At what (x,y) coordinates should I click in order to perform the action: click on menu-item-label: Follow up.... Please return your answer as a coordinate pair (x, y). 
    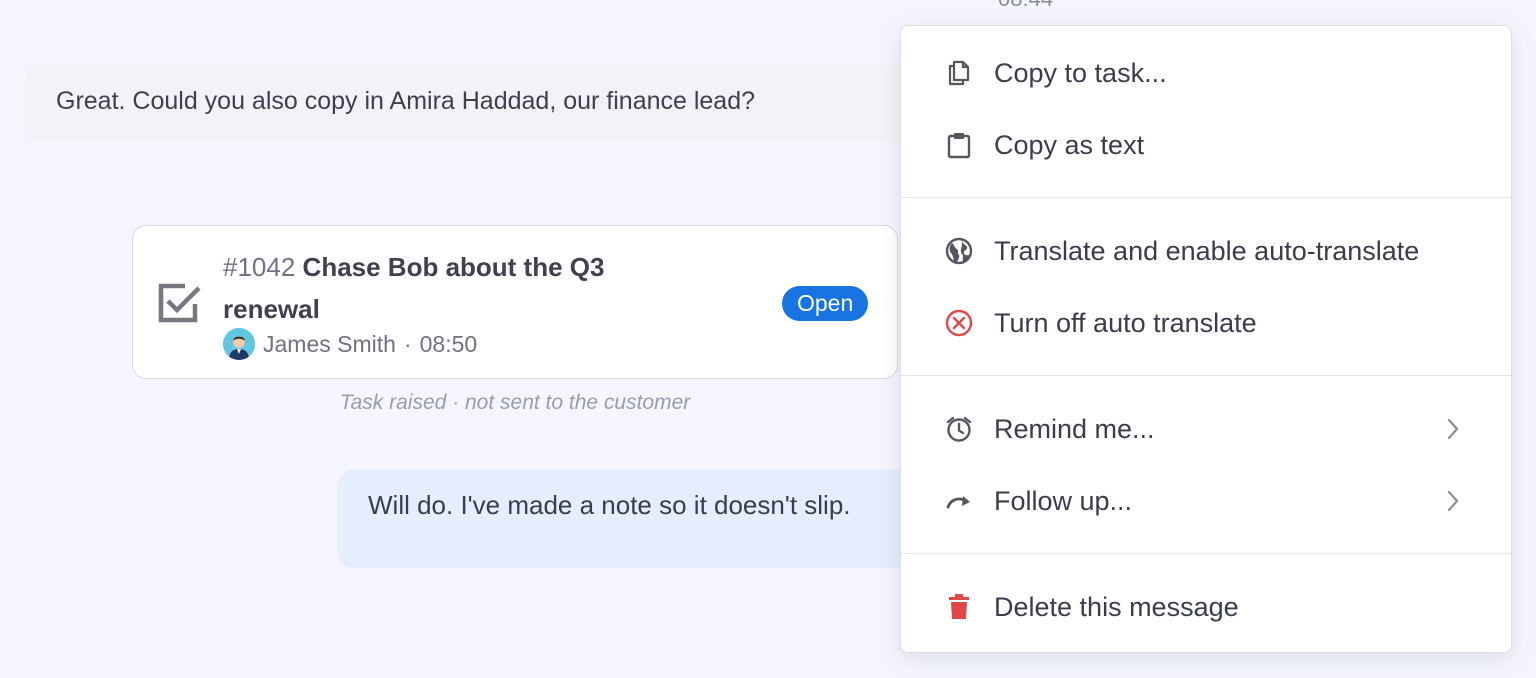
    Looking at the image, I should click on (1063, 500).